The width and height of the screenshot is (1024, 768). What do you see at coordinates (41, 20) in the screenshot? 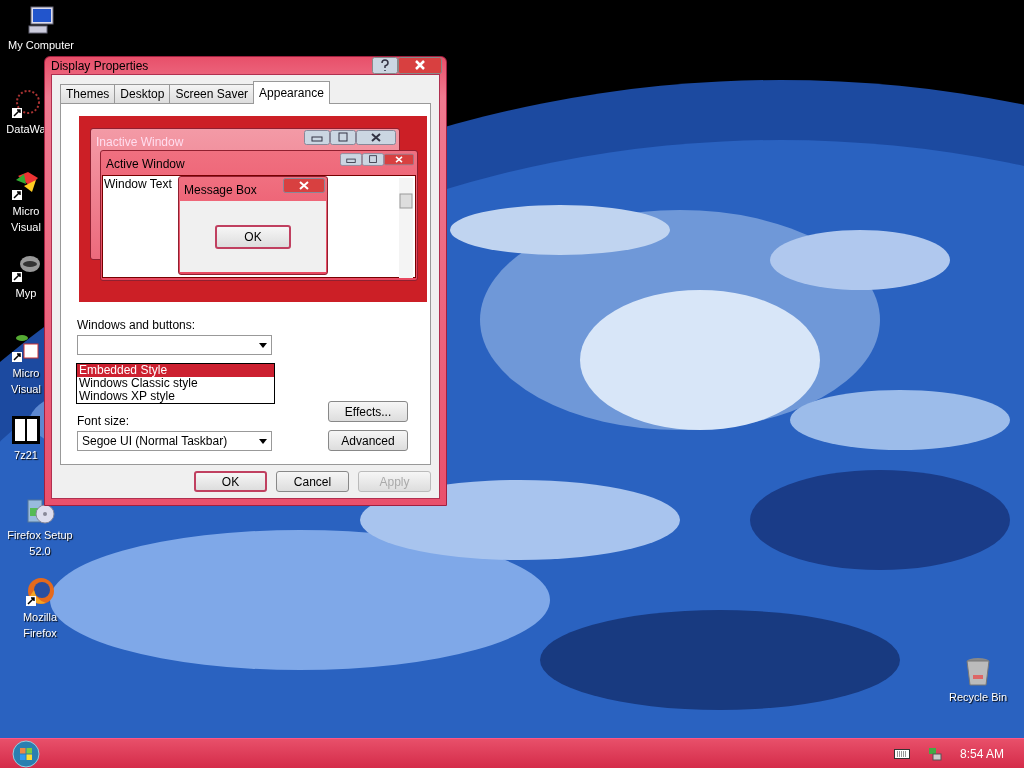
I see `computer-icon` at bounding box center [41, 20].